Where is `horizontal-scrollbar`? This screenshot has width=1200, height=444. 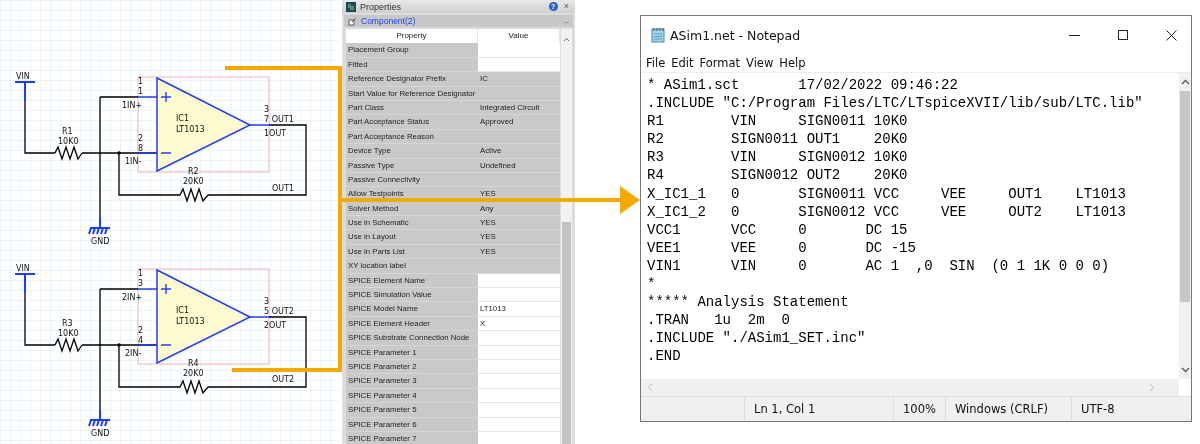
horizontal-scrollbar is located at coordinates (910, 387).